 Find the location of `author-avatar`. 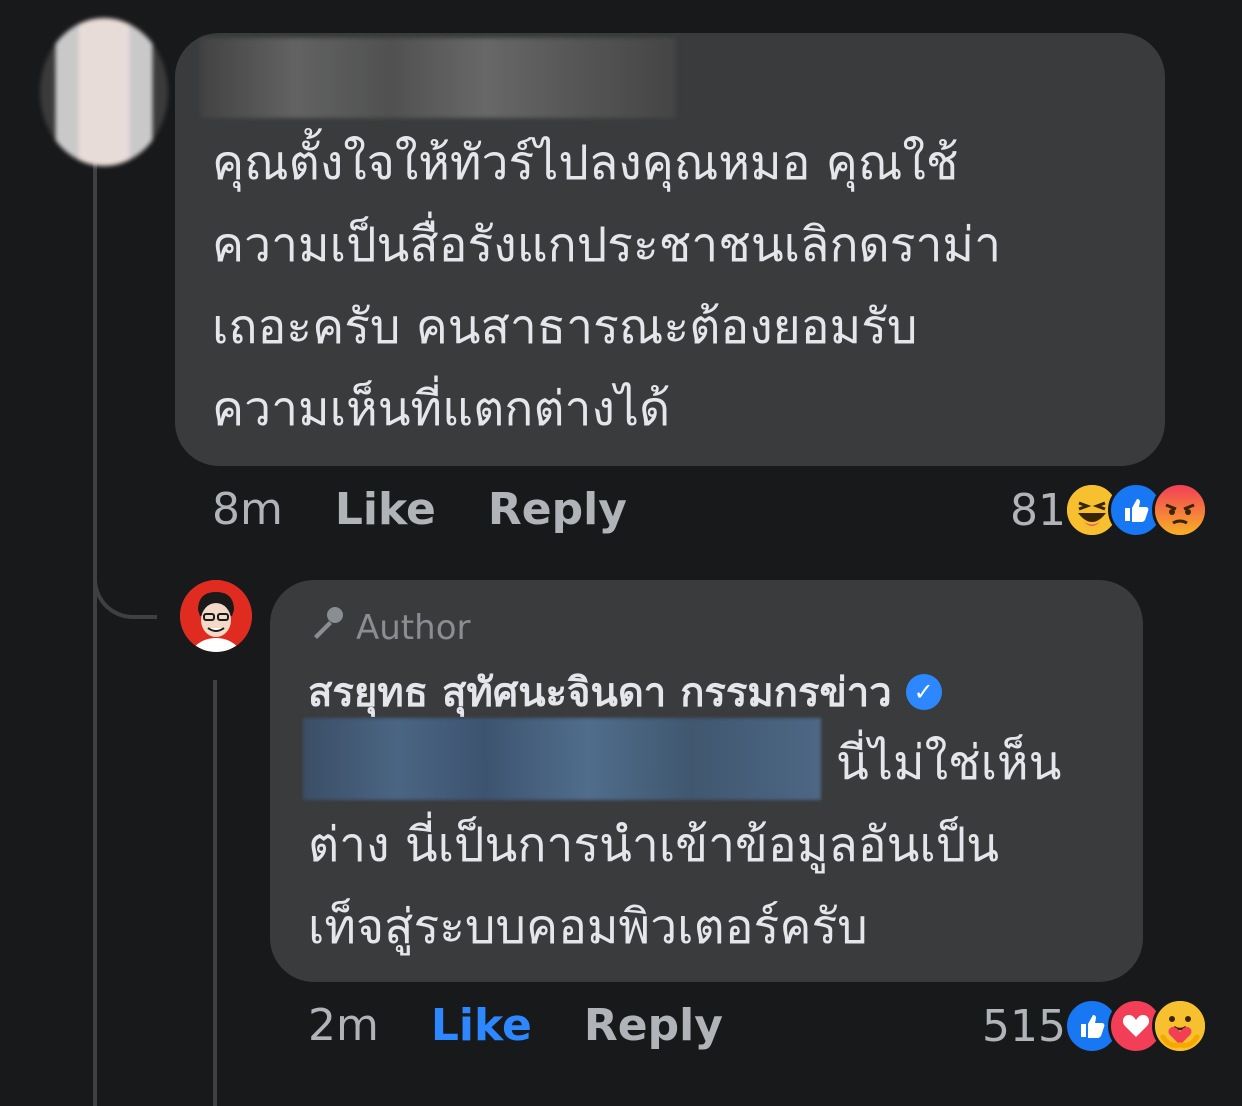

author-avatar is located at coordinates (216, 616).